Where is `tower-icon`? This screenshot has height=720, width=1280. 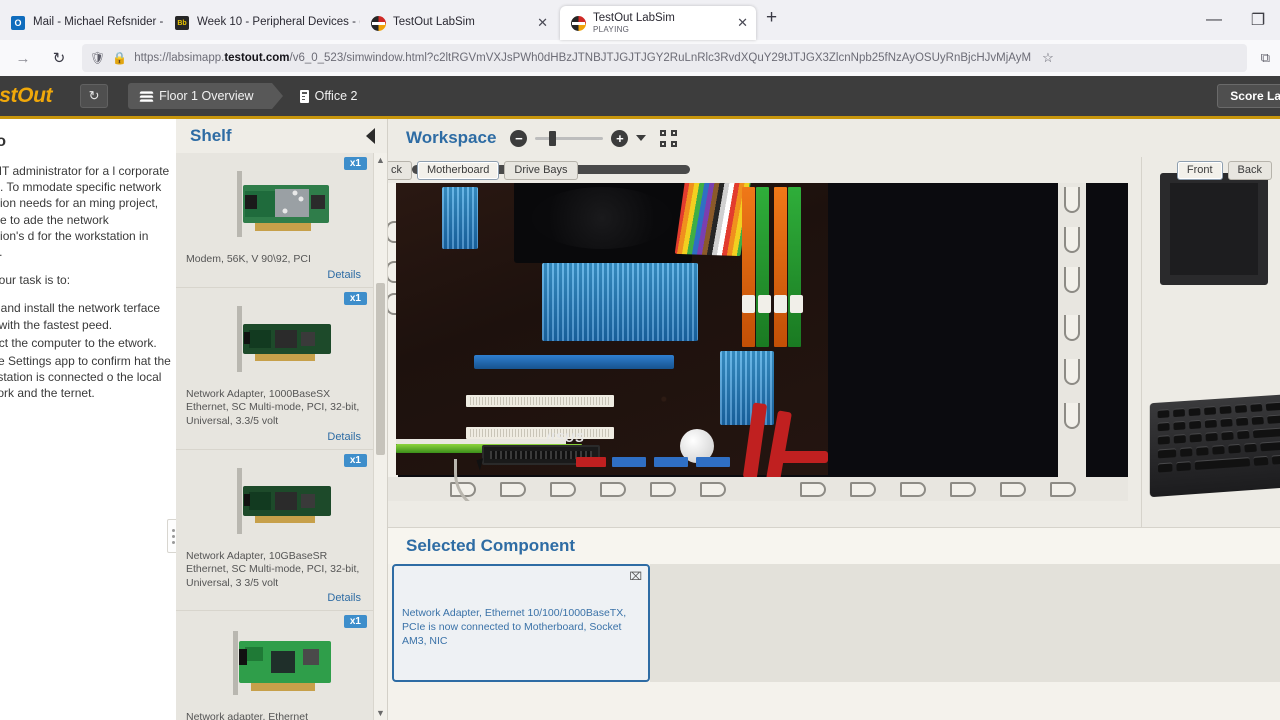
tower-icon is located at coordinates (304, 96).